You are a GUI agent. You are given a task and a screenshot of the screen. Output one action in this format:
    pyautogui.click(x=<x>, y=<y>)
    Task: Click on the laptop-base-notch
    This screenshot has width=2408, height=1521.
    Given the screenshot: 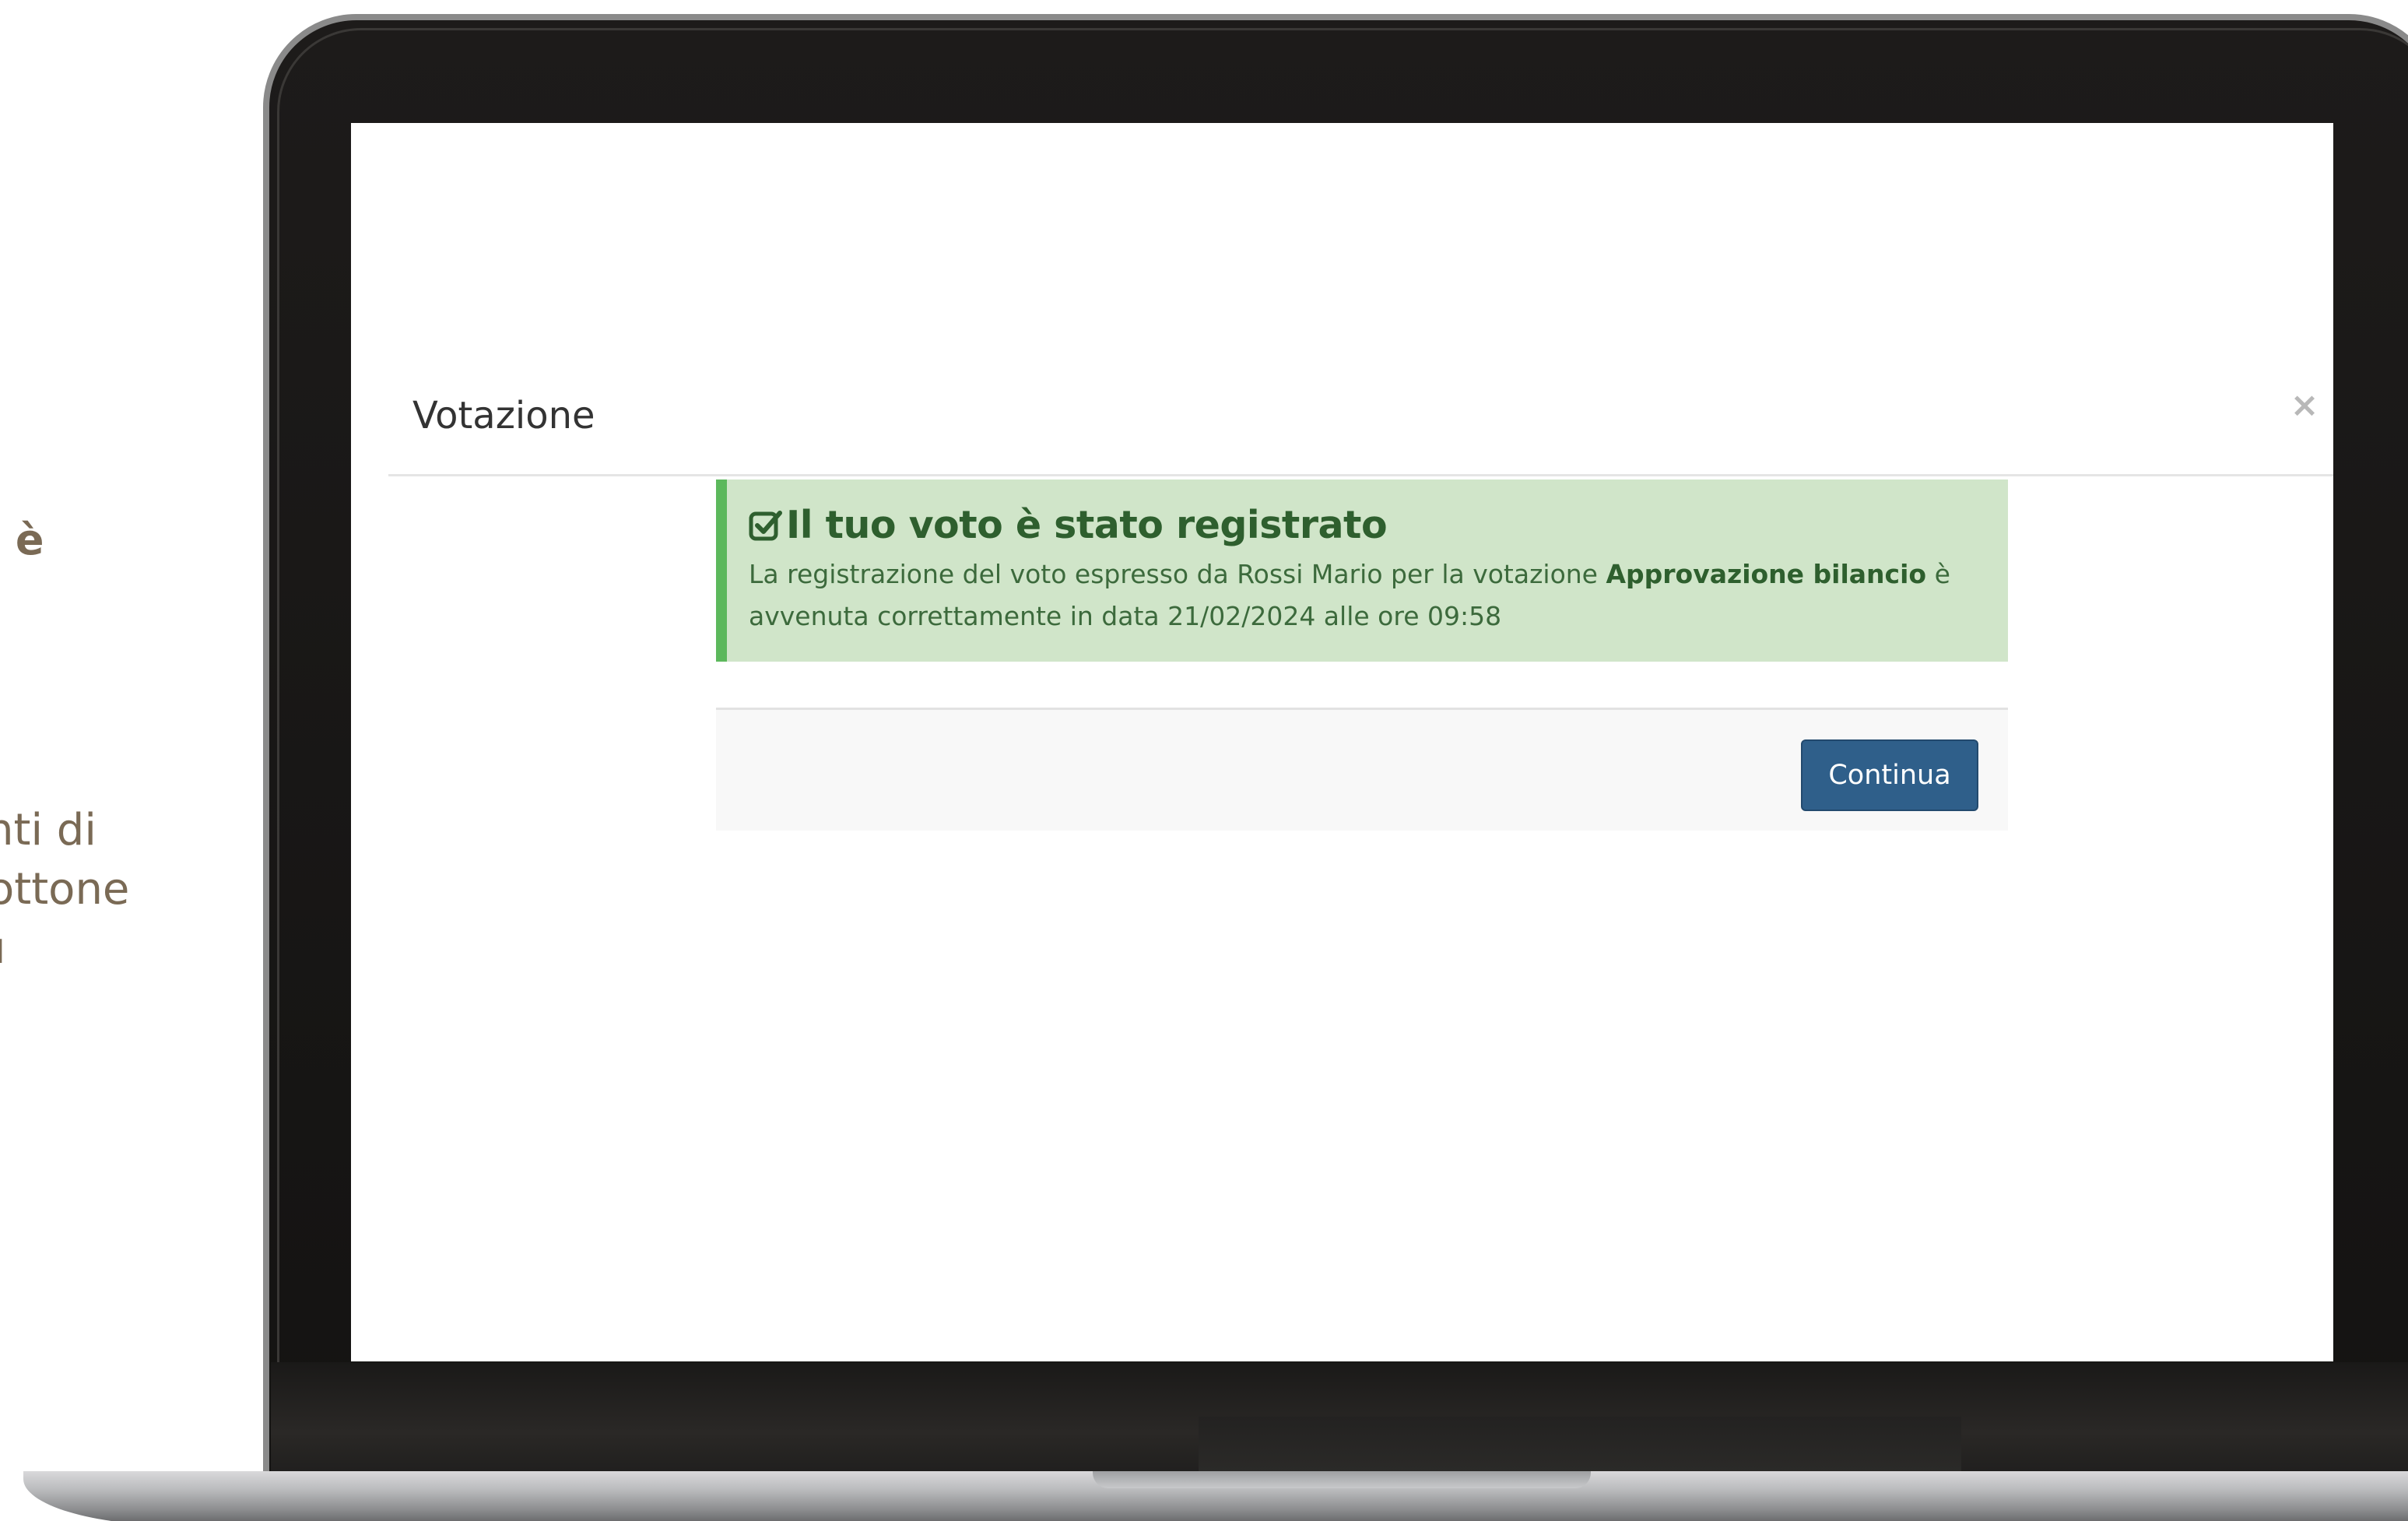 What is the action you would take?
    pyautogui.click(x=1342, y=1479)
    